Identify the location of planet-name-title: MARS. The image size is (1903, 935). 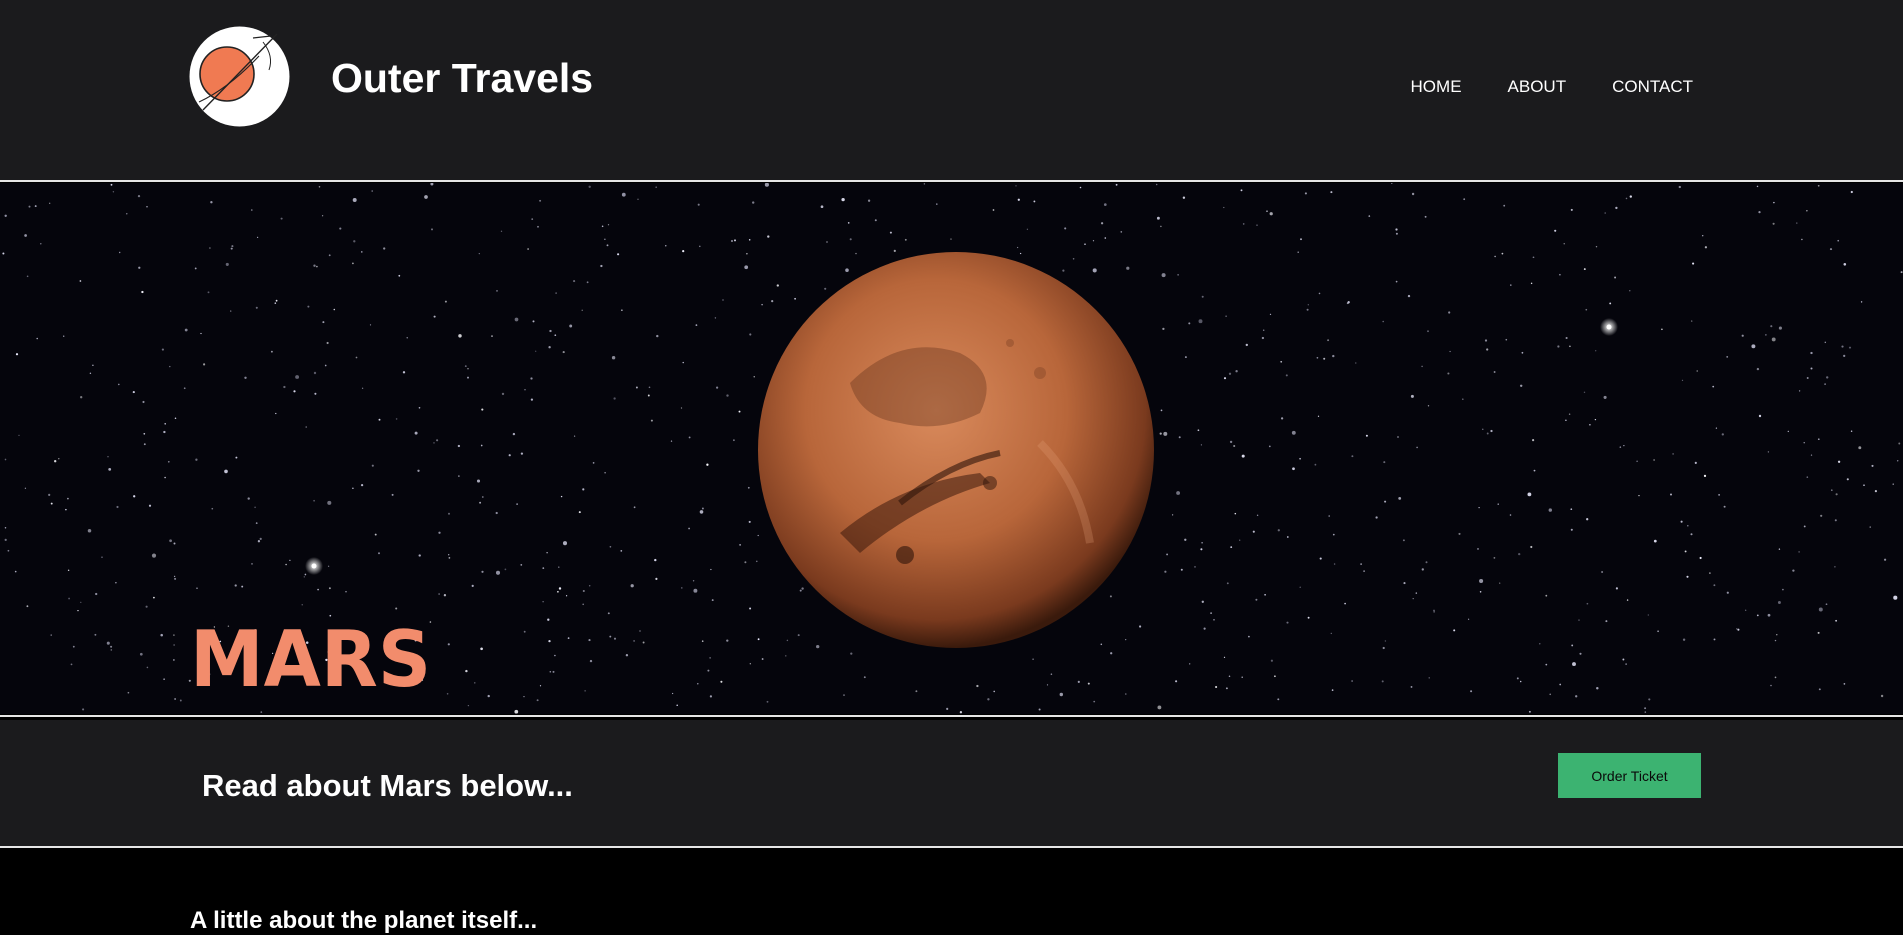
(310, 659).